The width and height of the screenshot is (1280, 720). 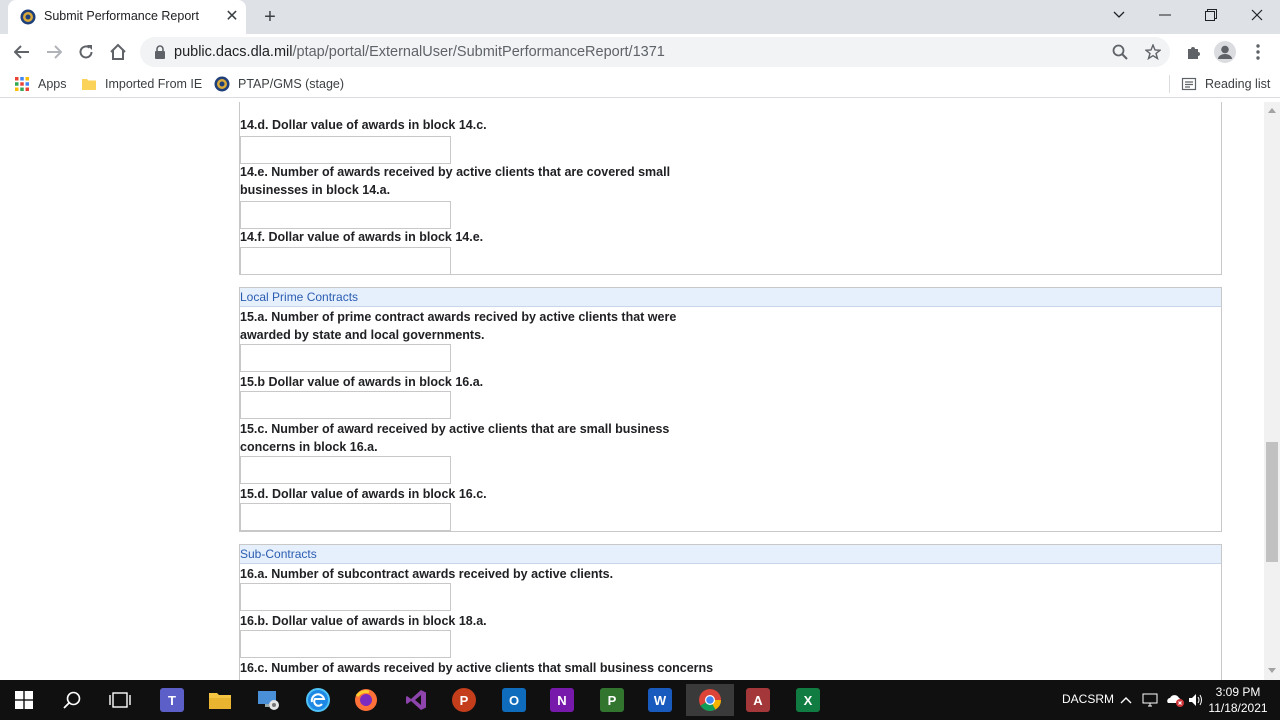 I want to click on search-icon, so click(x=72, y=700).